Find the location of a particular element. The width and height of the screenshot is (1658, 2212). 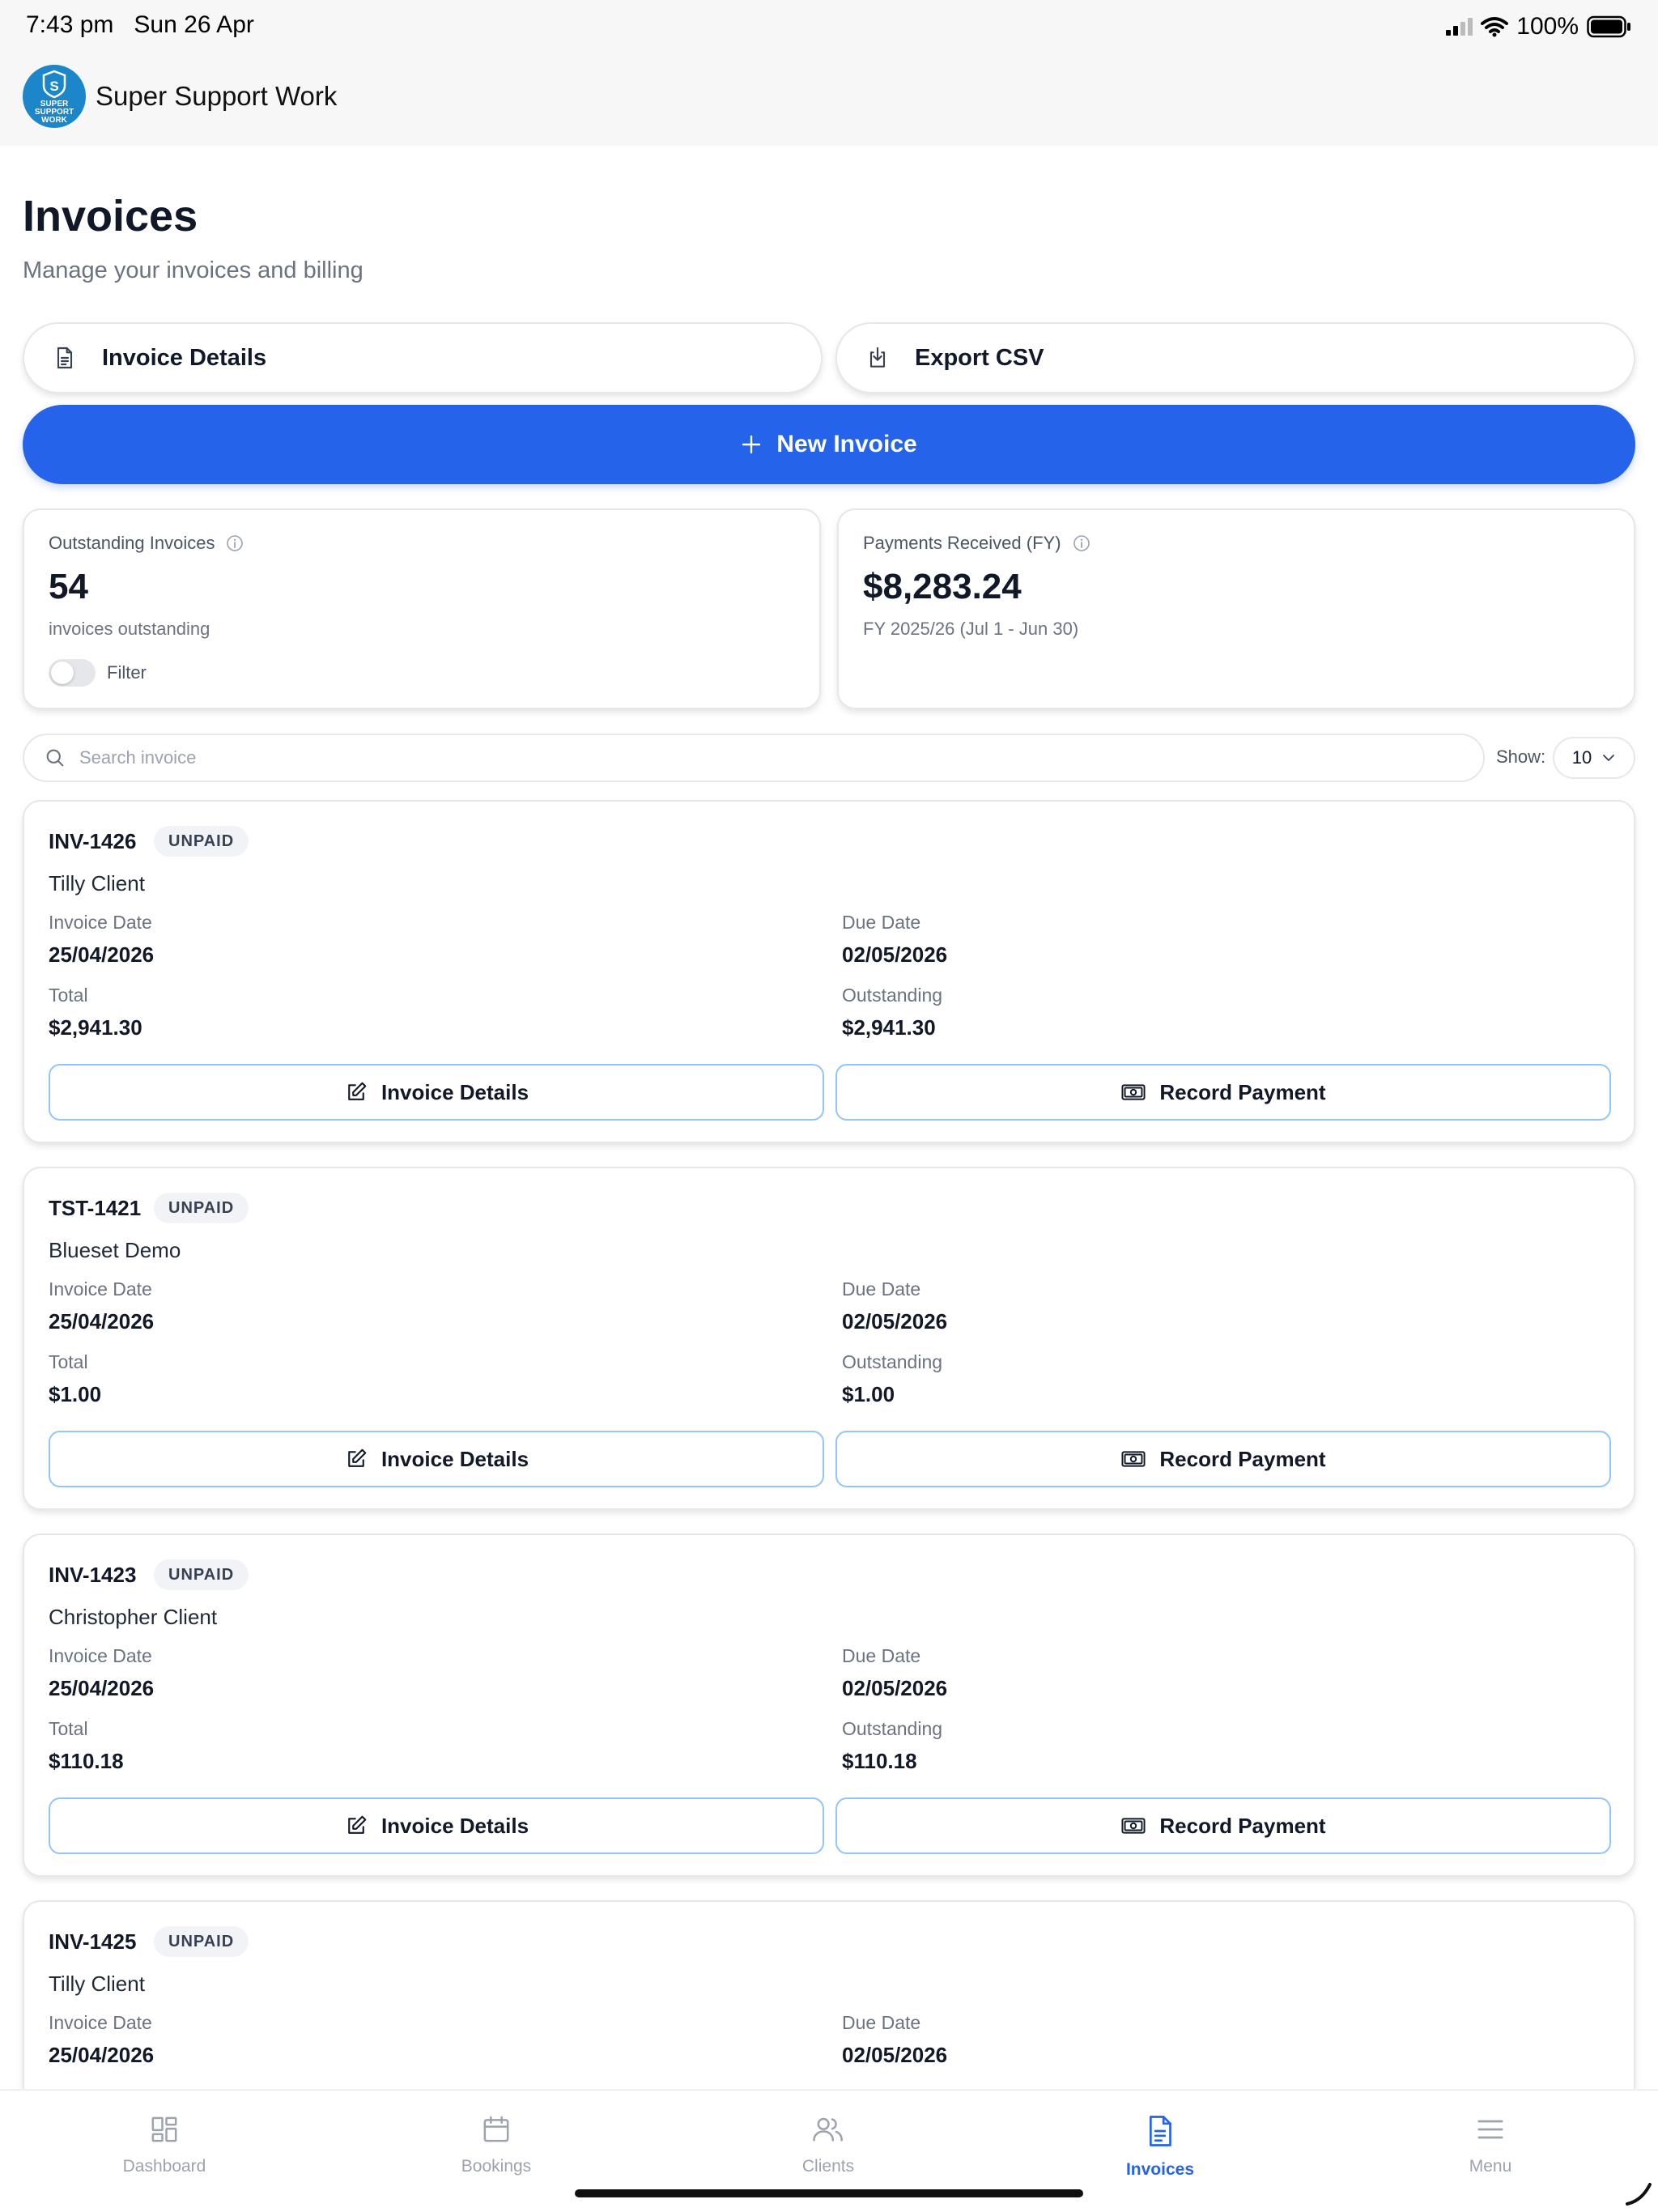

signal-icon is located at coordinates (1459, 27).